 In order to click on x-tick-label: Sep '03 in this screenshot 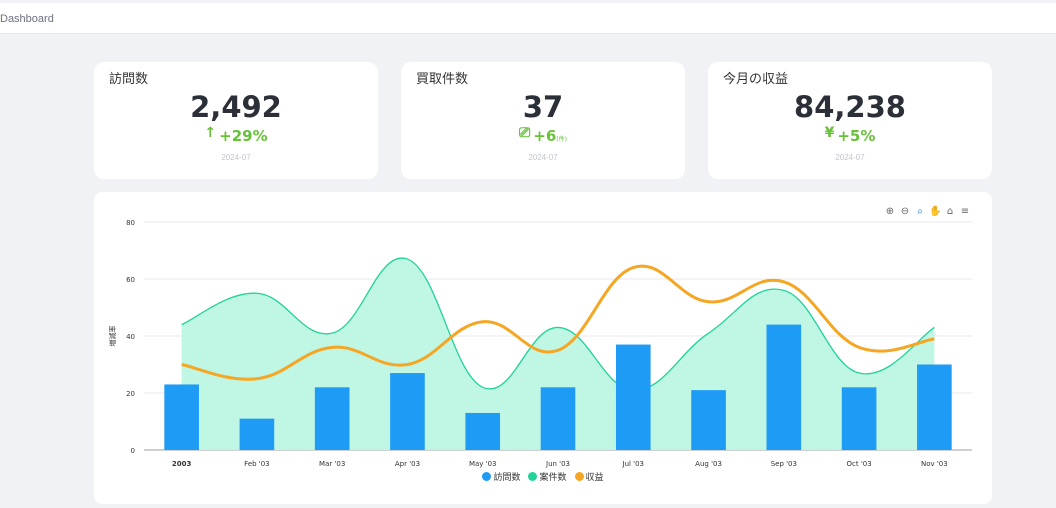, I will do `click(784, 464)`.